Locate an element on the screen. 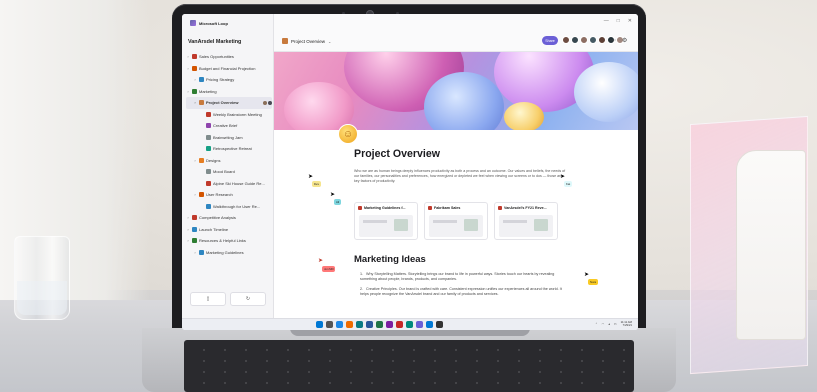 Image resolution: width=817 pixels, height=392 pixels. sidebar-item: › Marketing Guidelines is located at coordinates (229, 253).